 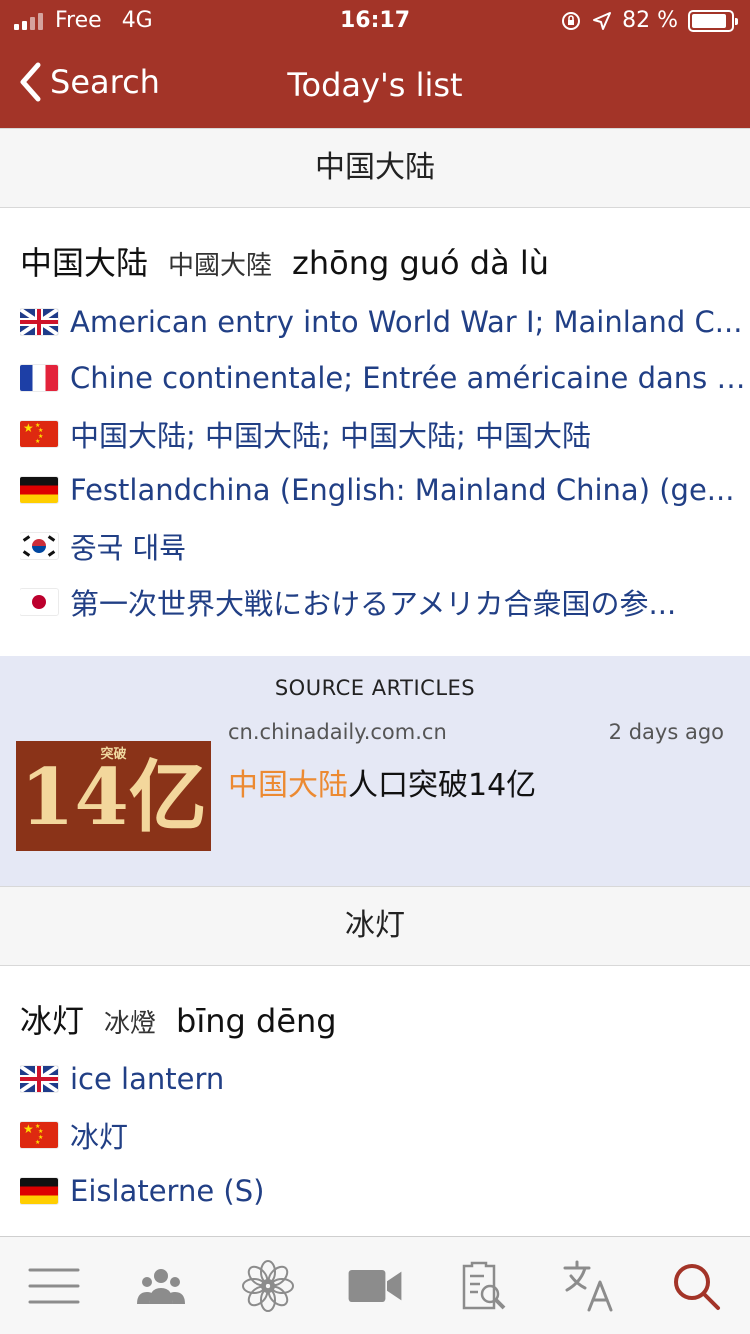 I want to click on orientation-lock-icon, so click(x=571, y=20).